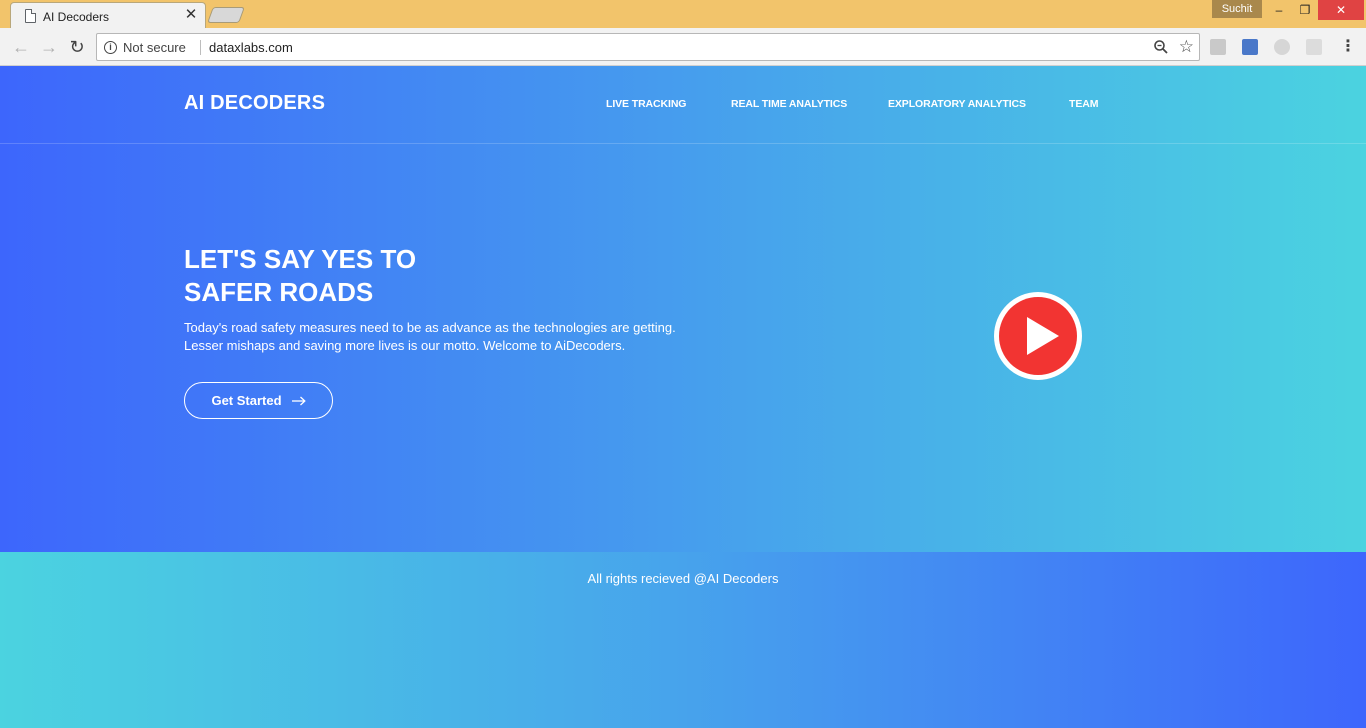  What do you see at coordinates (789, 104) in the screenshot?
I see `nav-real-time-analytics: REAL TIME ANALYTICS` at bounding box center [789, 104].